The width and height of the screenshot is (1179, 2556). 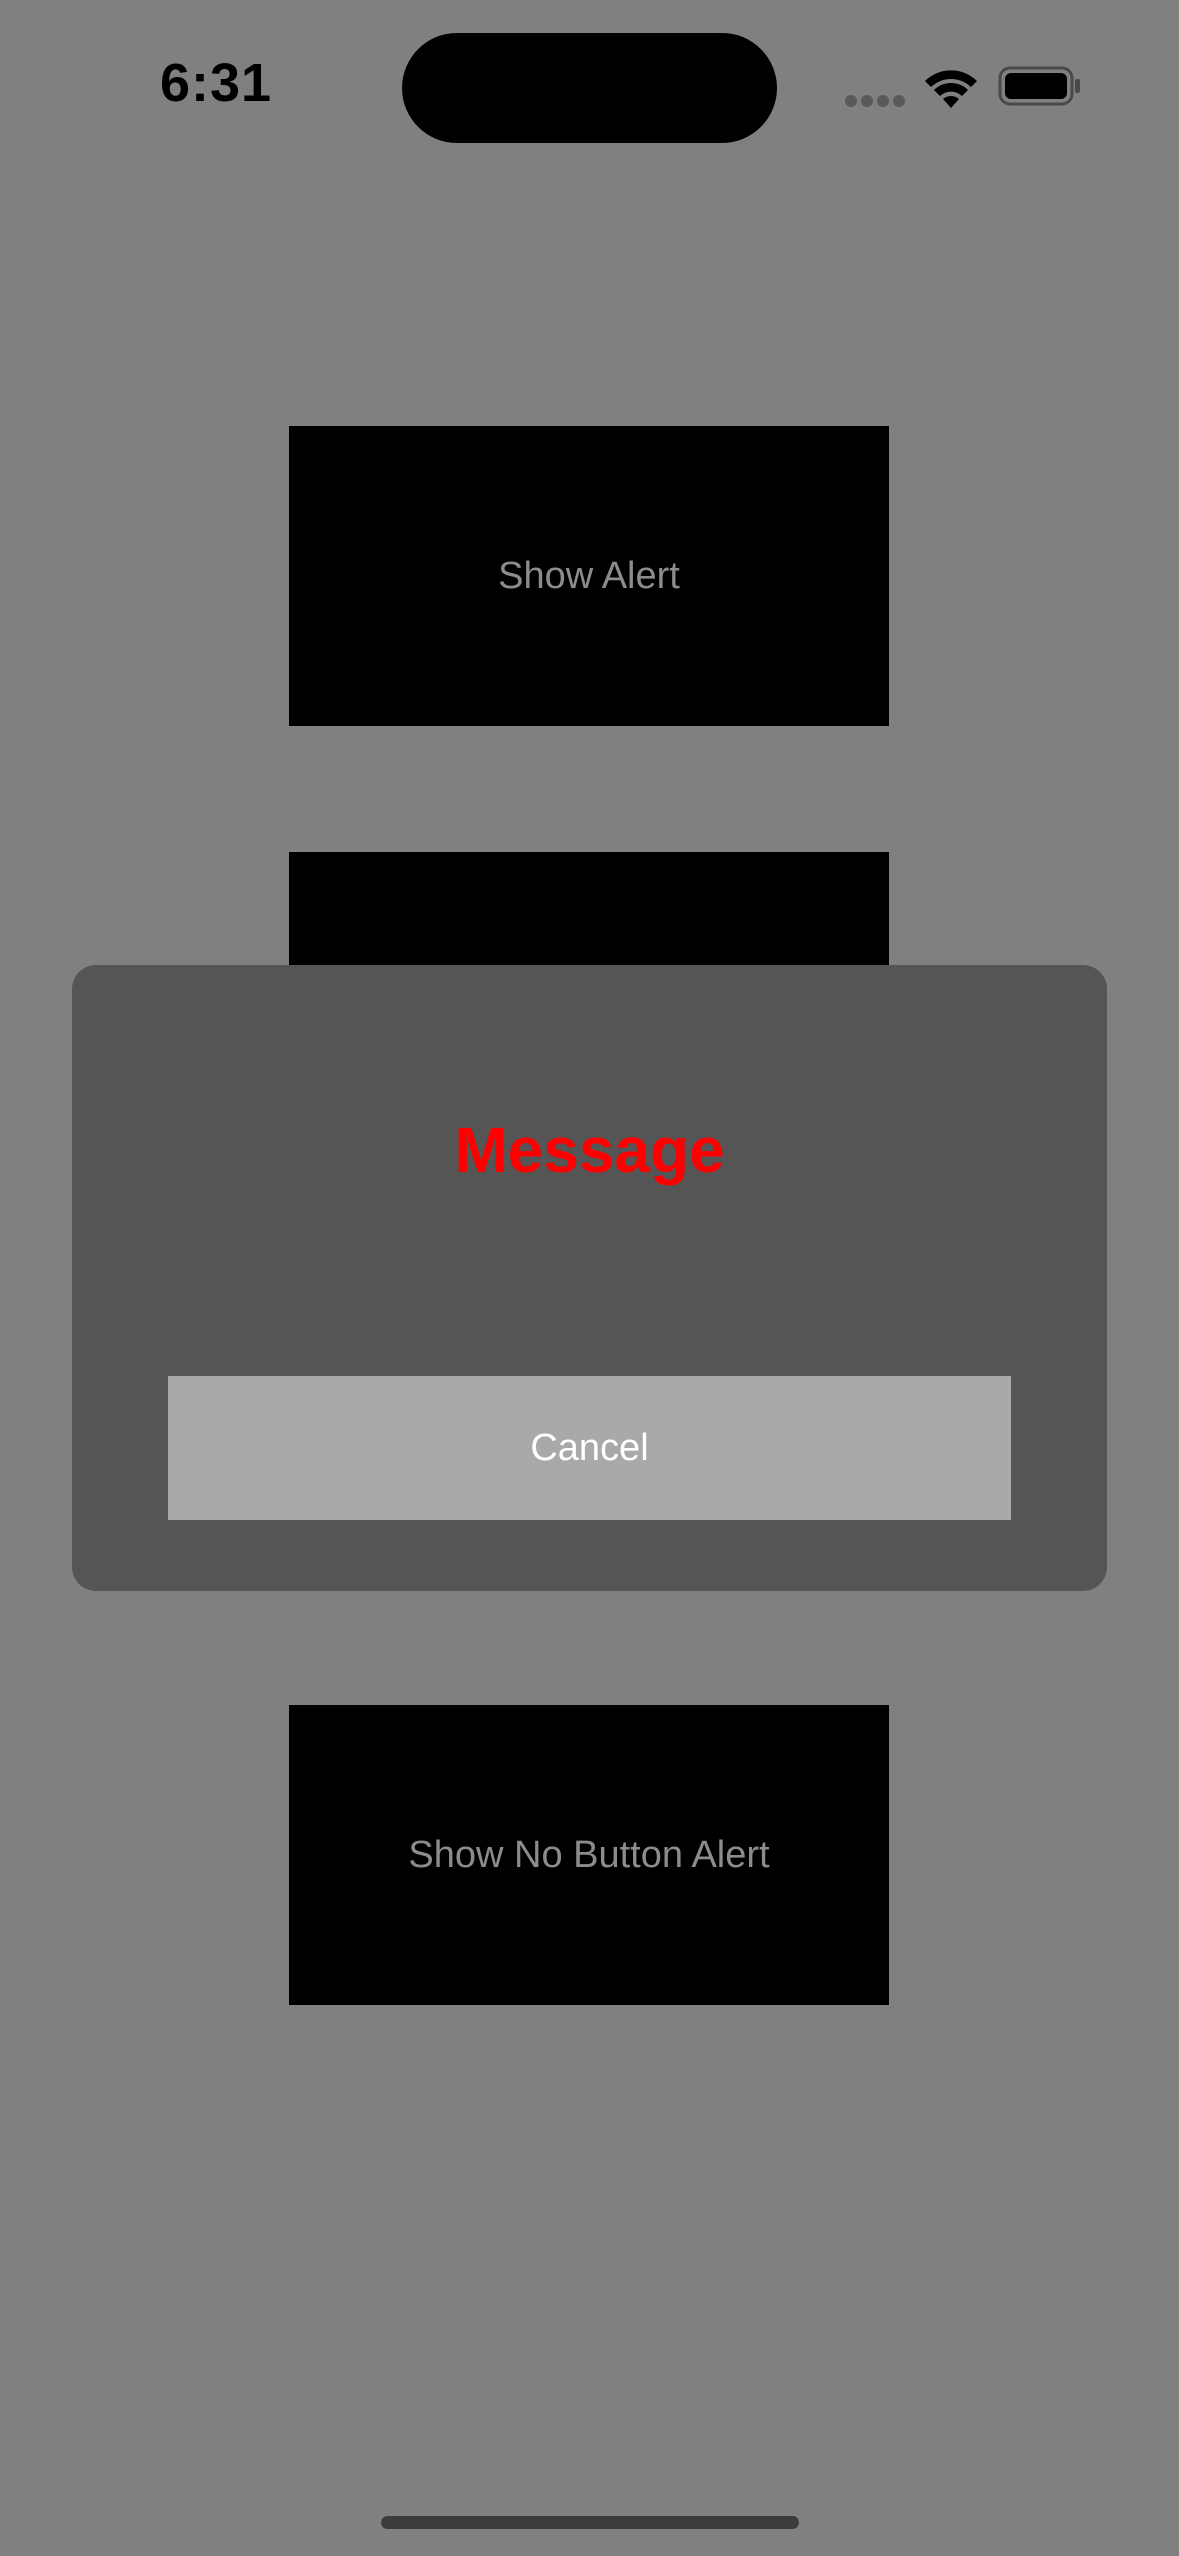 I want to click on wifi-icon, so click(x=951, y=89).